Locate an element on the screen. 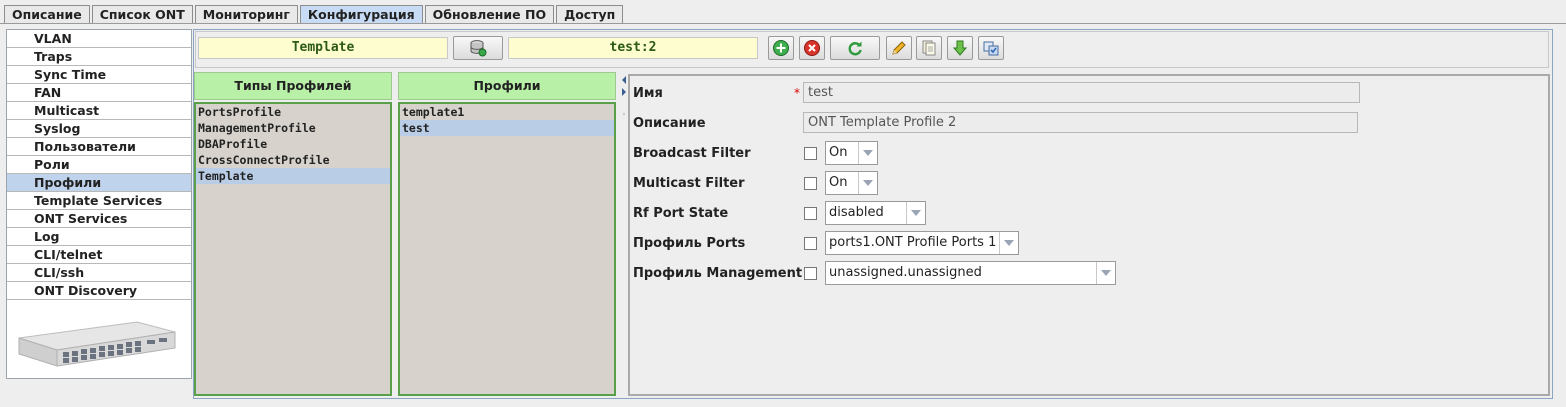  delete-icon is located at coordinates (812, 48).